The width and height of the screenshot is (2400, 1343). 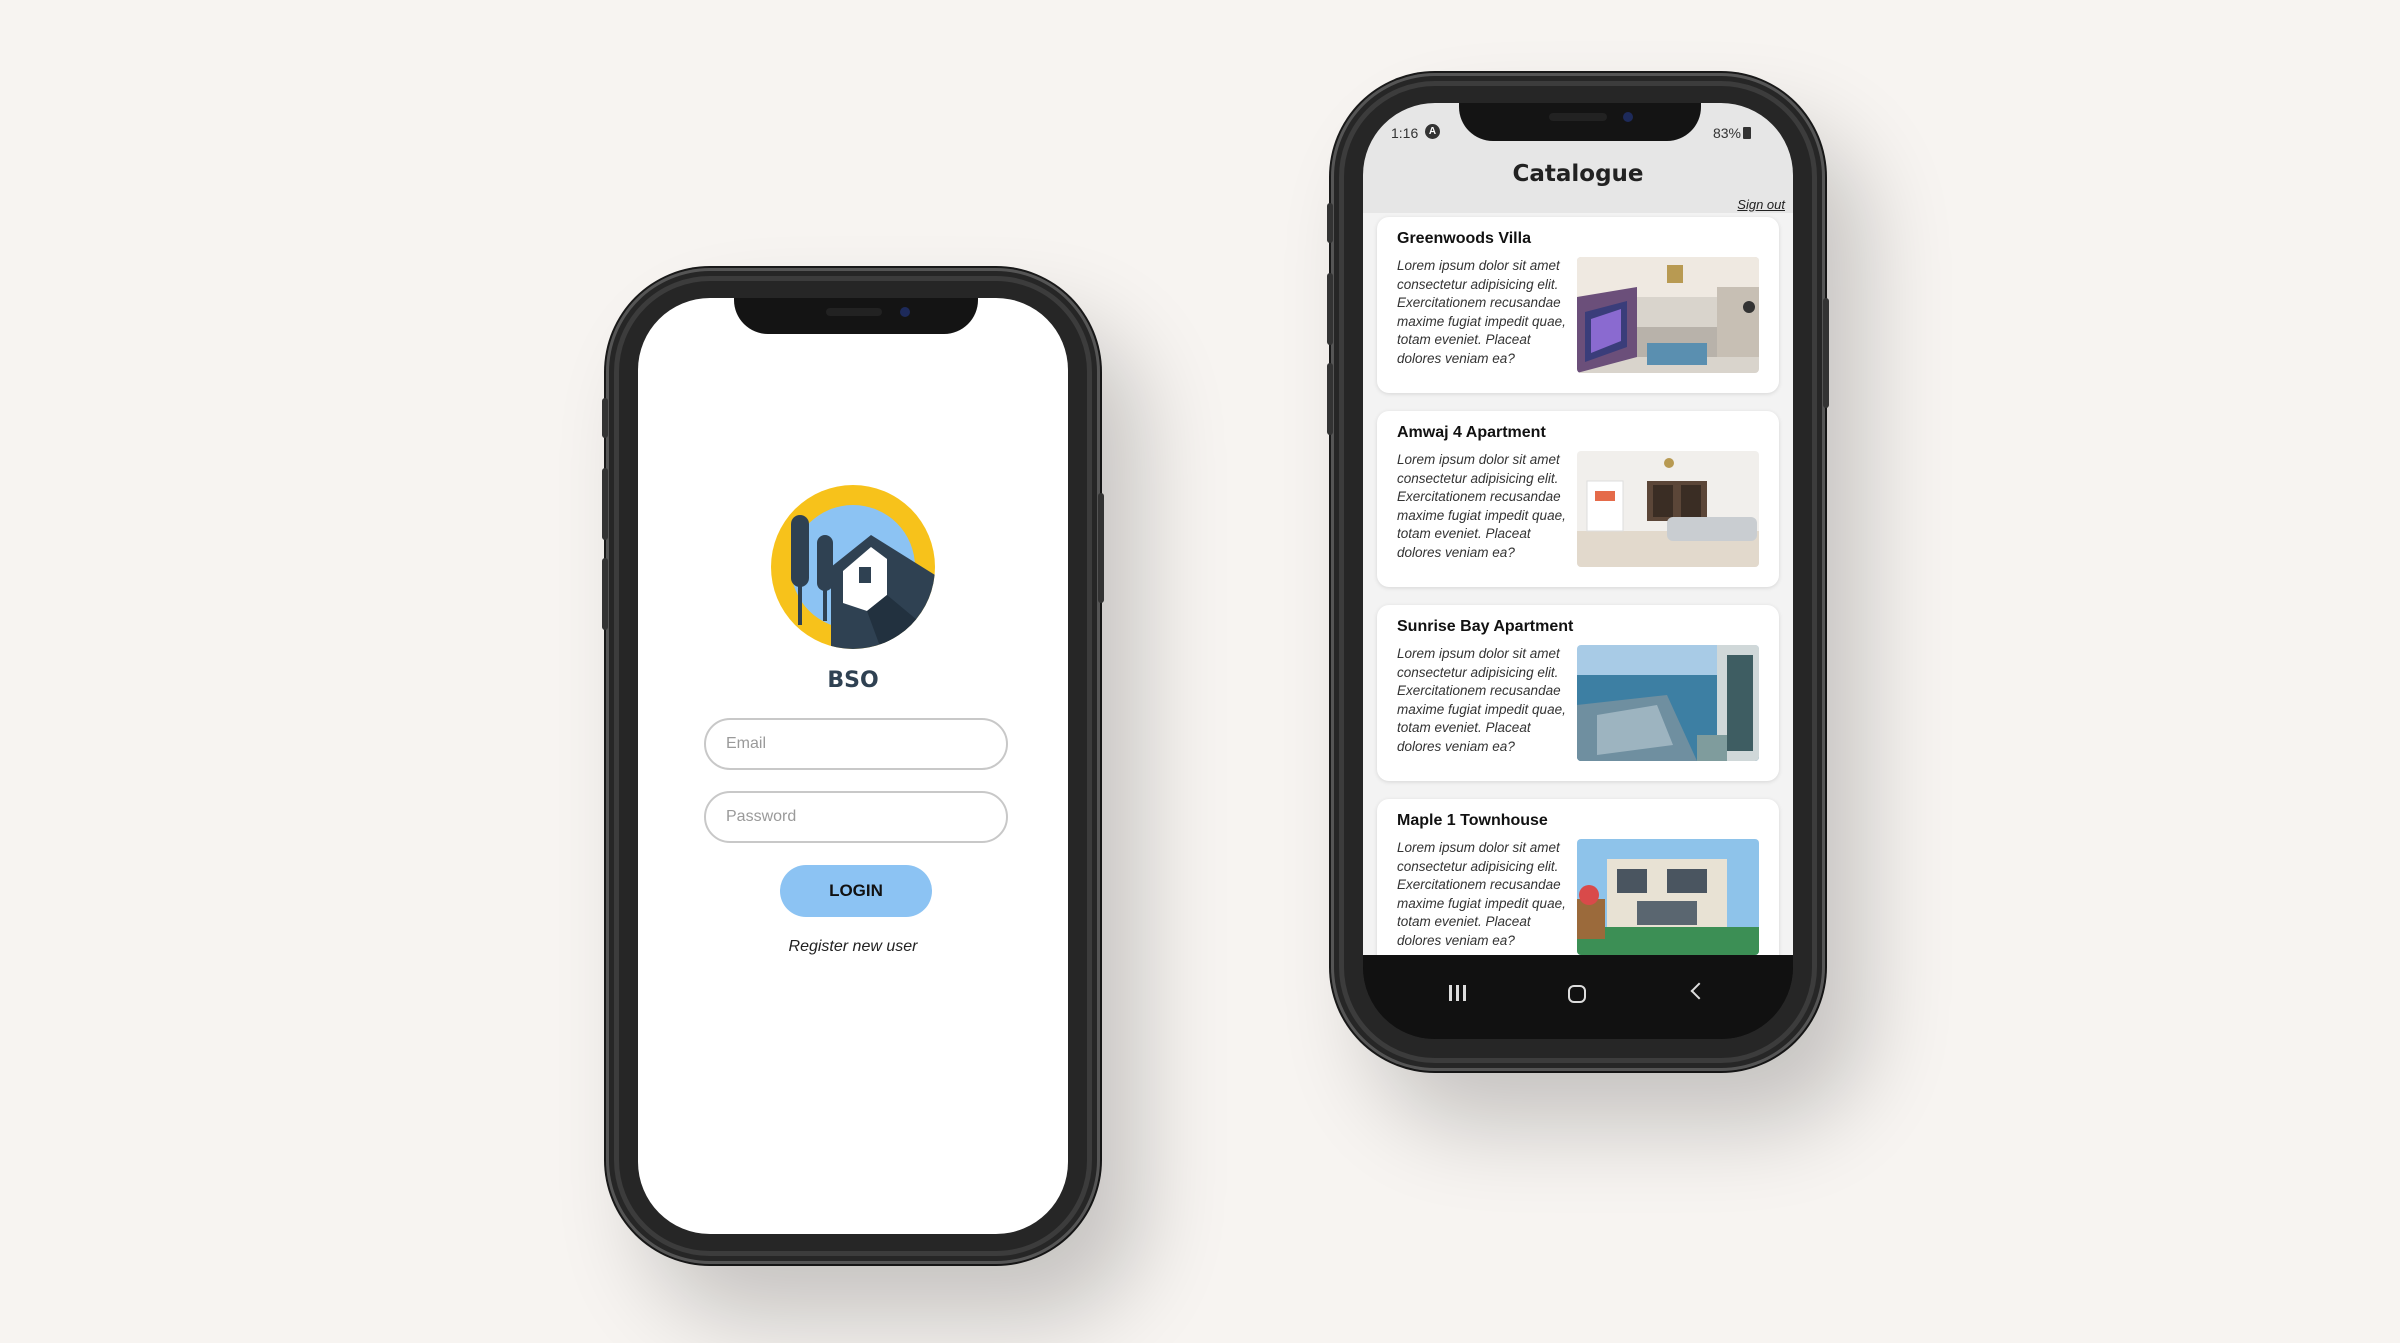 I want to click on android-nav-bar, so click(x=1578, y=997).